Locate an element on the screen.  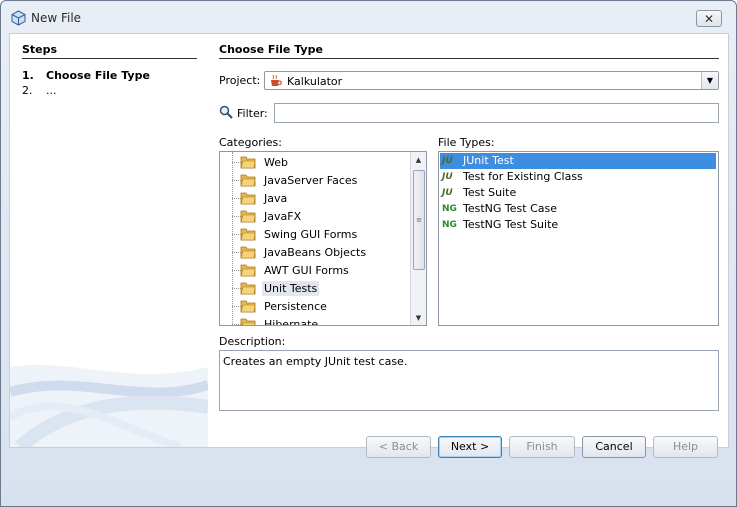
steps-divider is located at coordinates (109, 58).